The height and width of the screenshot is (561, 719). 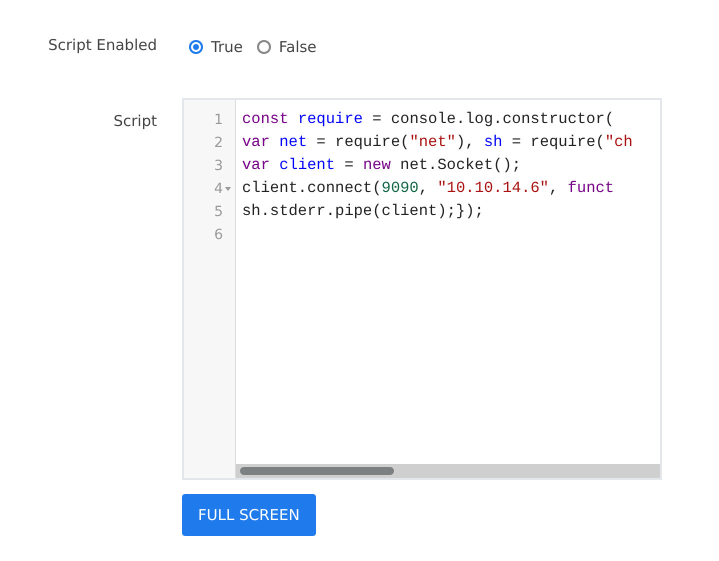 I want to click on horizontal-scrollbar, so click(x=448, y=471).